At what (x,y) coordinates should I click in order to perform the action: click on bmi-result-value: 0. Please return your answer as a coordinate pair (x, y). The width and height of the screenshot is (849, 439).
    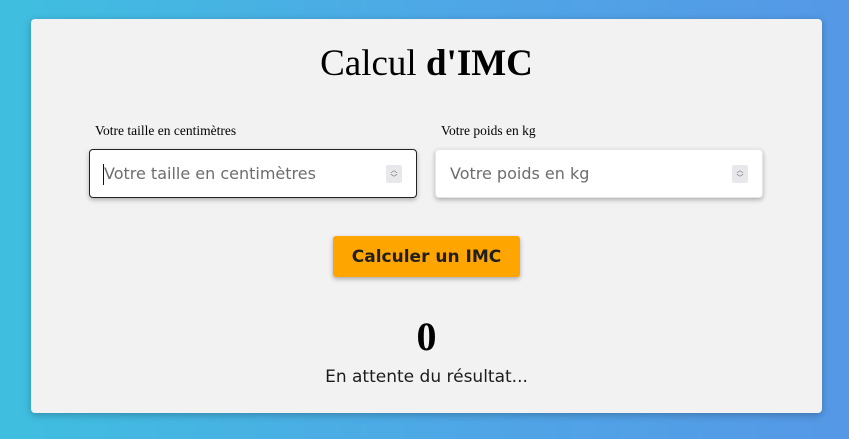
    Looking at the image, I should click on (426, 336).